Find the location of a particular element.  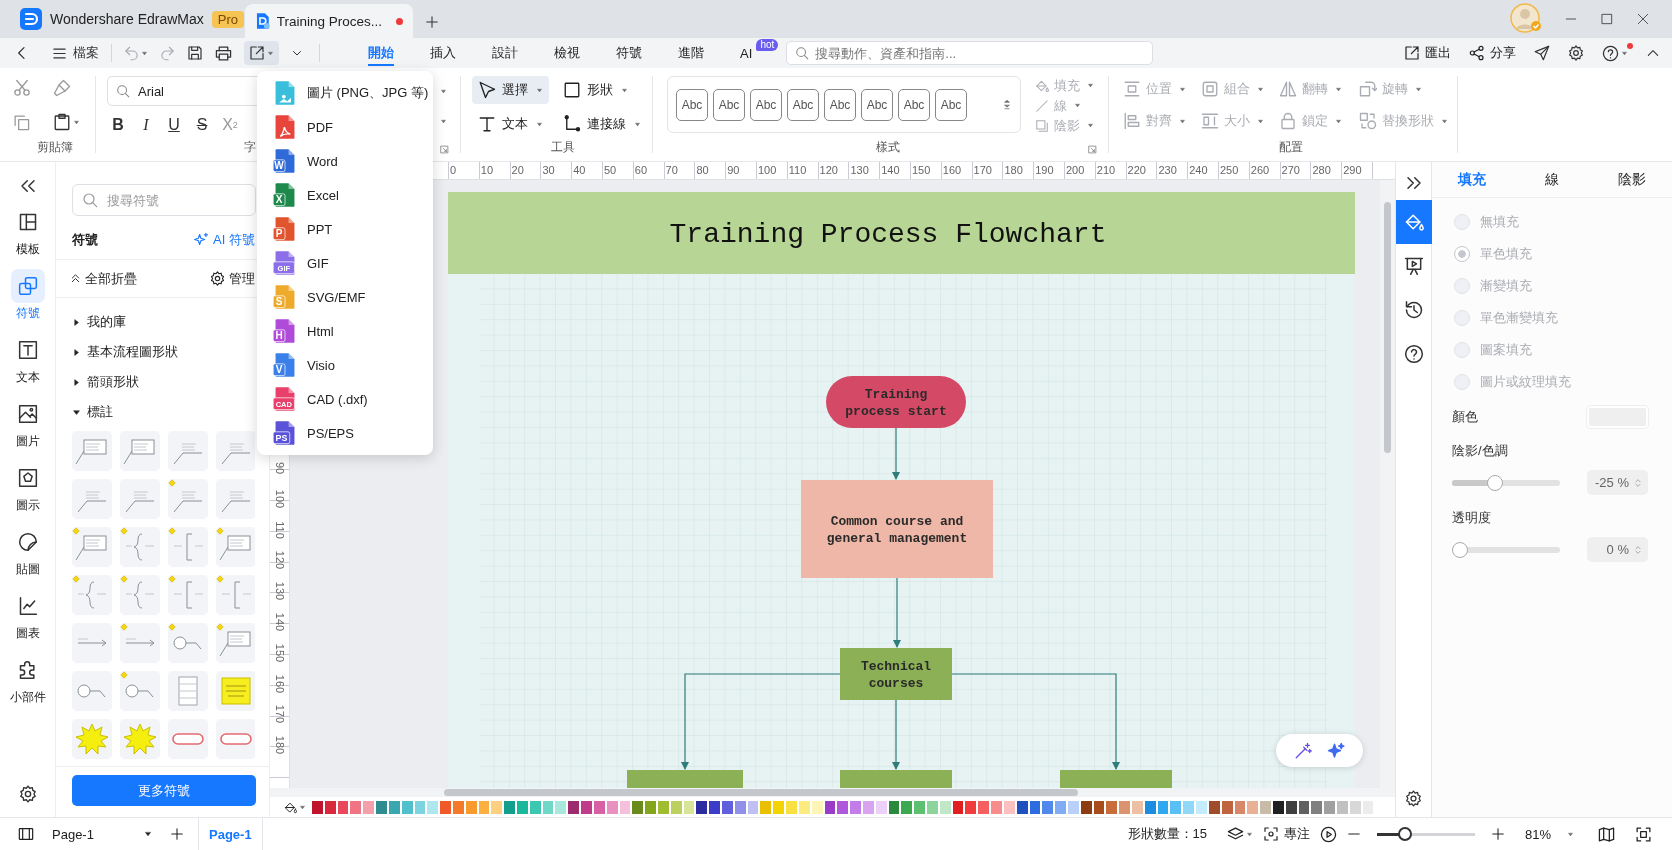

ruler-label: 210 is located at coordinates (1106, 170).